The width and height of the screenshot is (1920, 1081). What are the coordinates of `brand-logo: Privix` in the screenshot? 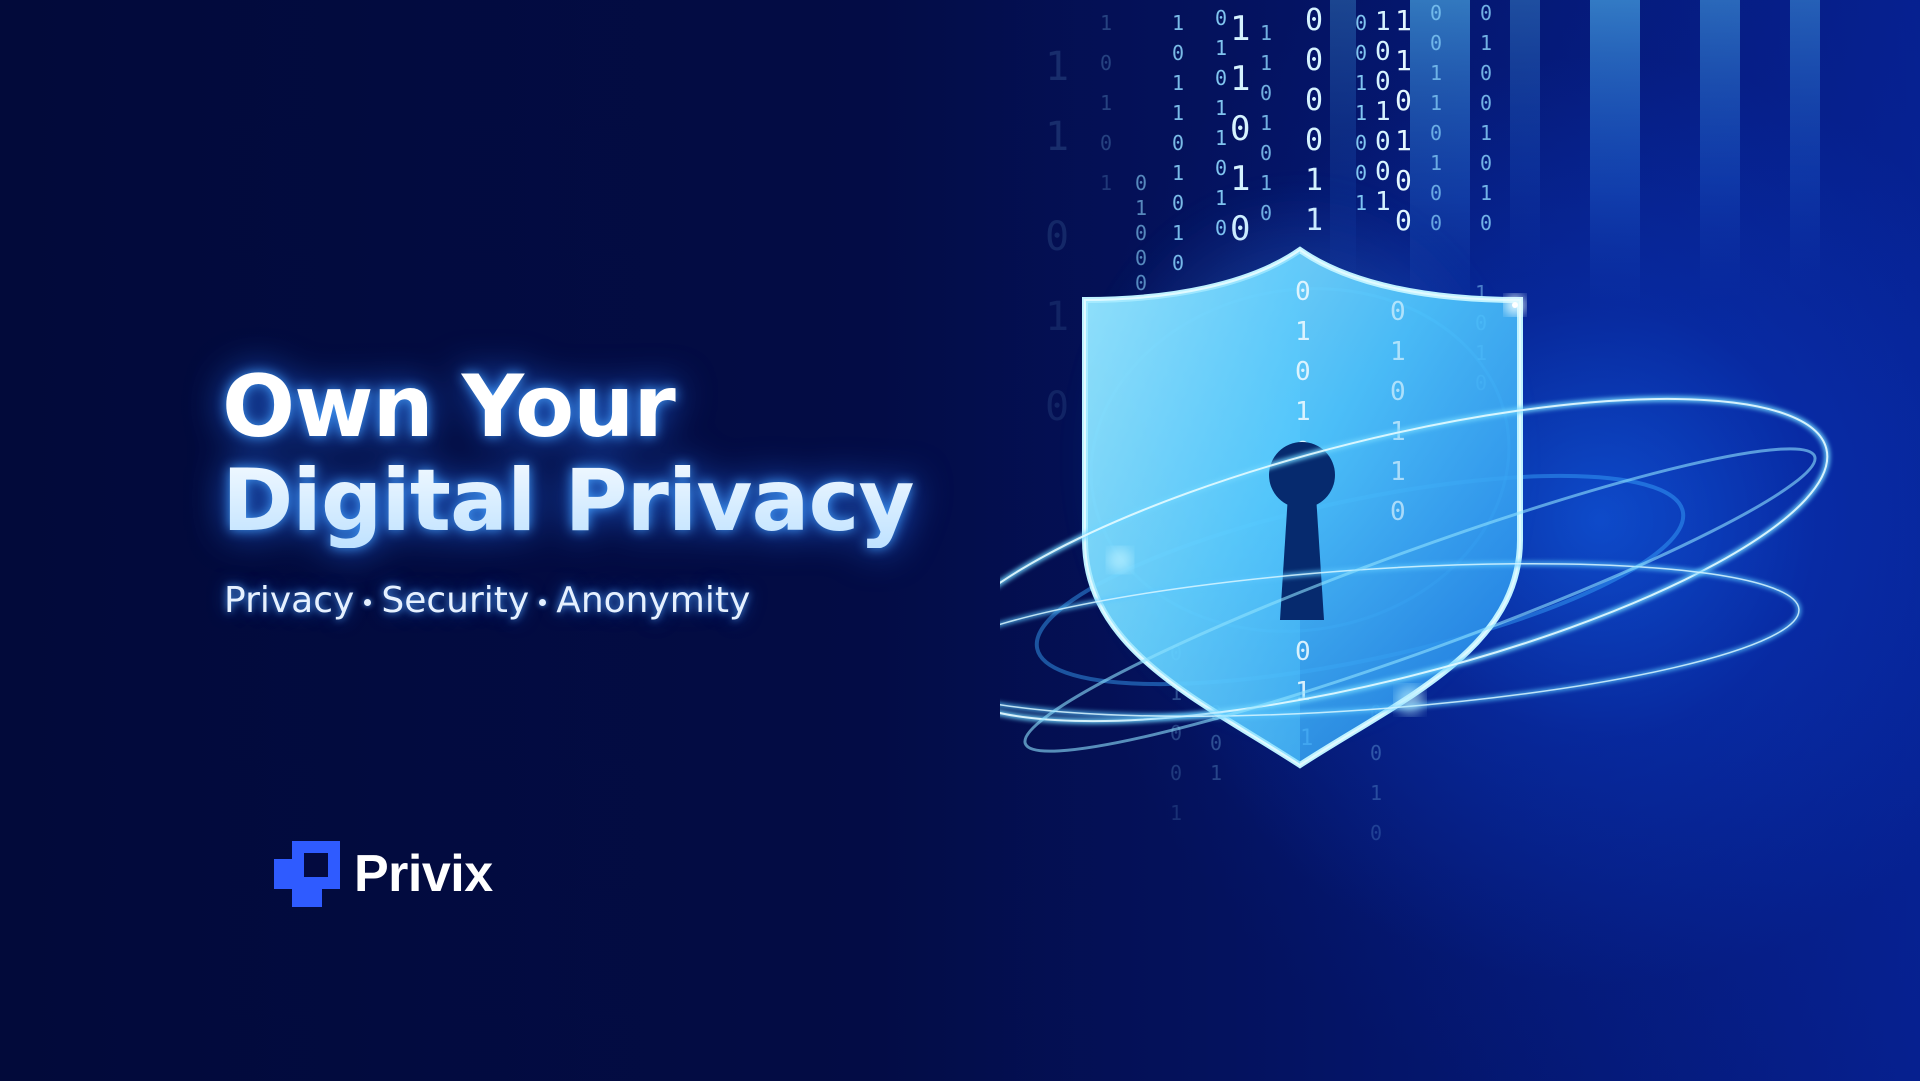 It's located at (383, 874).